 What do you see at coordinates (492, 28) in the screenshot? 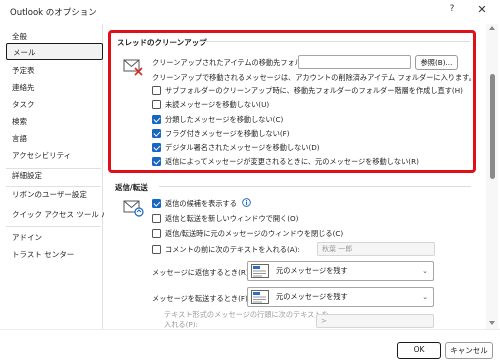
I see `scroll-up-arrow-icon` at bounding box center [492, 28].